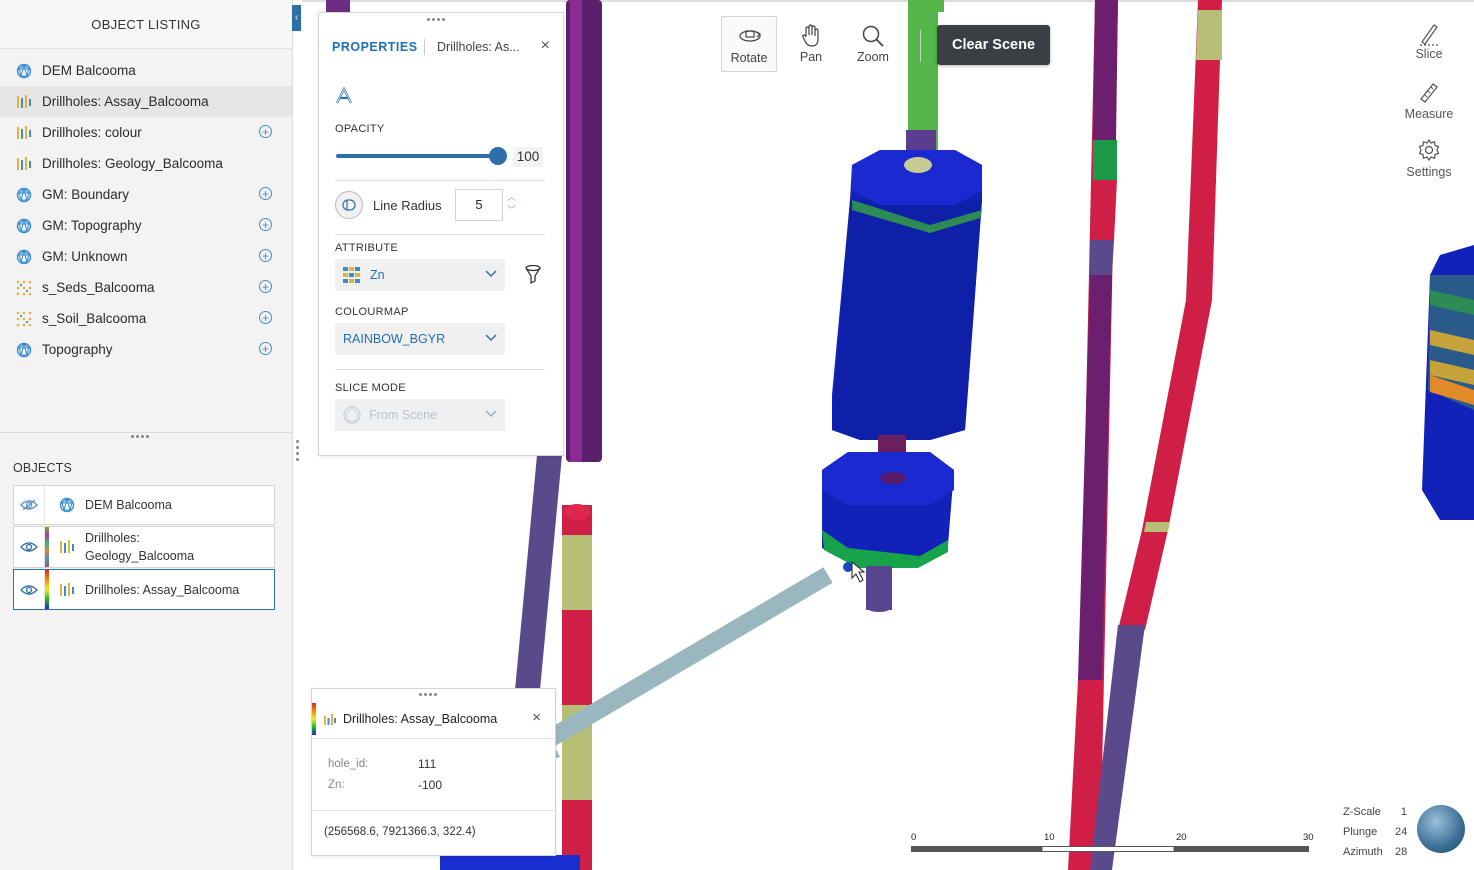 This screenshot has width=1474, height=870. Describe the element at coordinates (873, 57) in the screenshot. I see `zoom-label: Zoom` at that location.